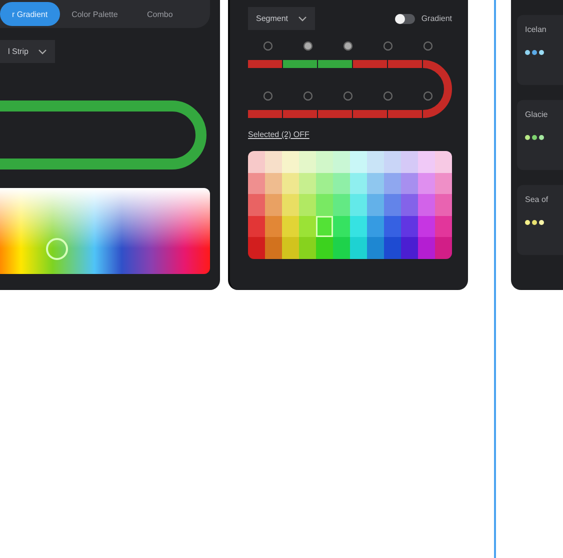  I want to click on scene-name: Glacie, so click(537, 114).